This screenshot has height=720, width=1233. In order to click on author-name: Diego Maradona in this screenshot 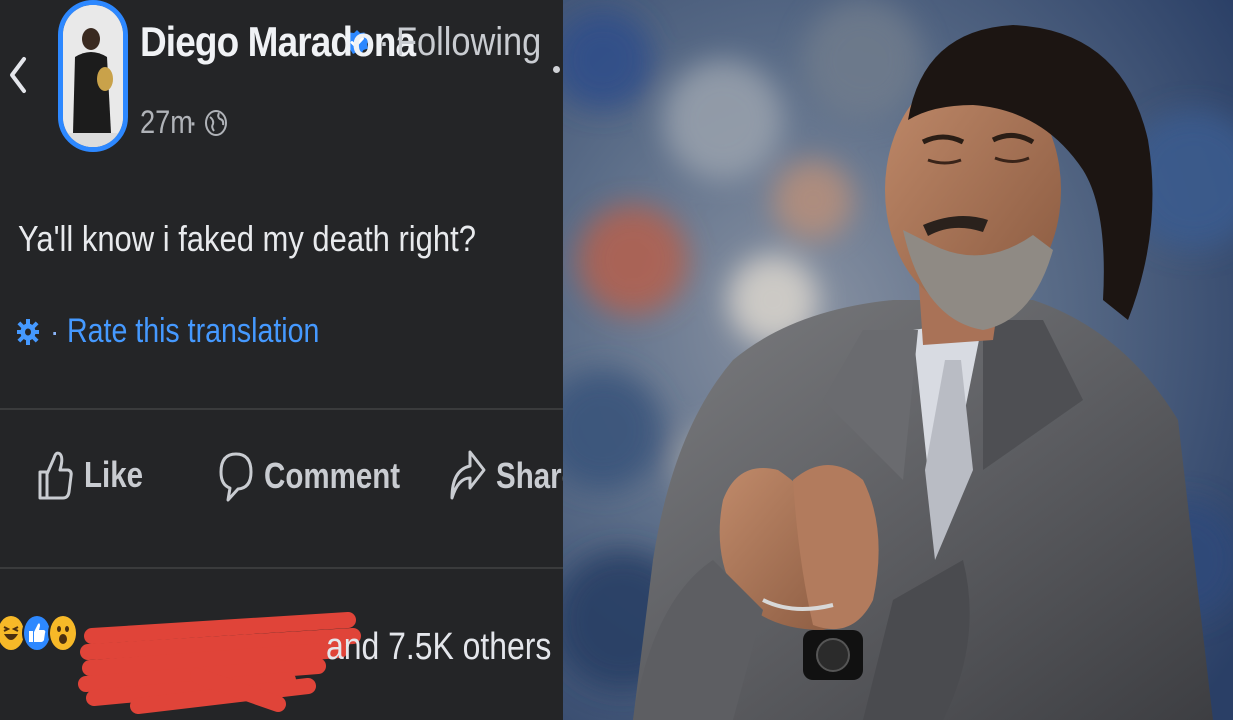, I will do `click(278, 42)`.